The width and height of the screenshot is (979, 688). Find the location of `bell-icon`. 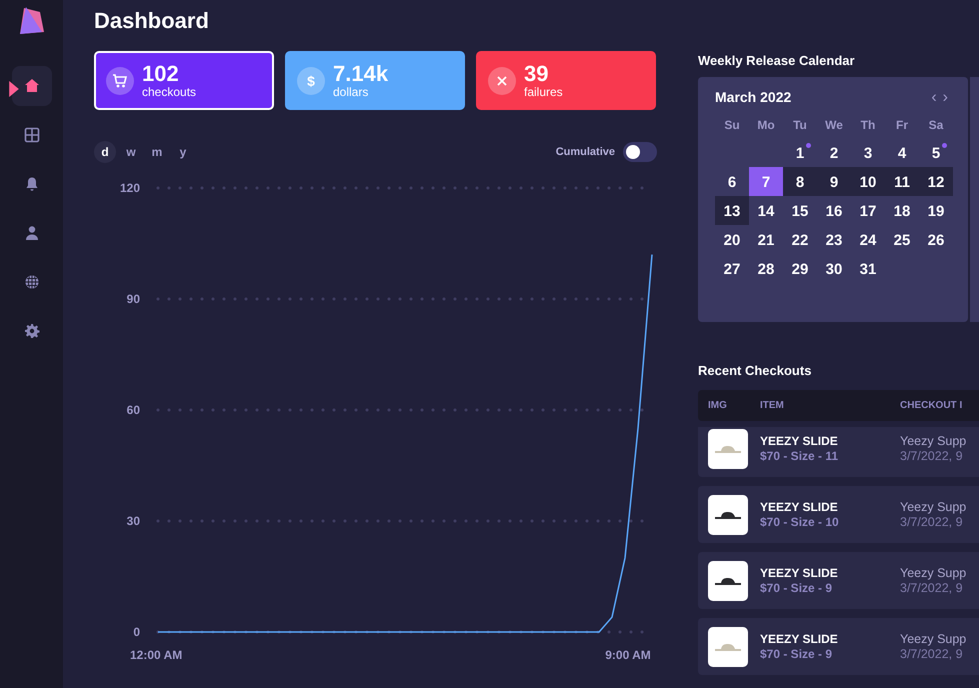

bell-icon is located at coordinates (32, 184).